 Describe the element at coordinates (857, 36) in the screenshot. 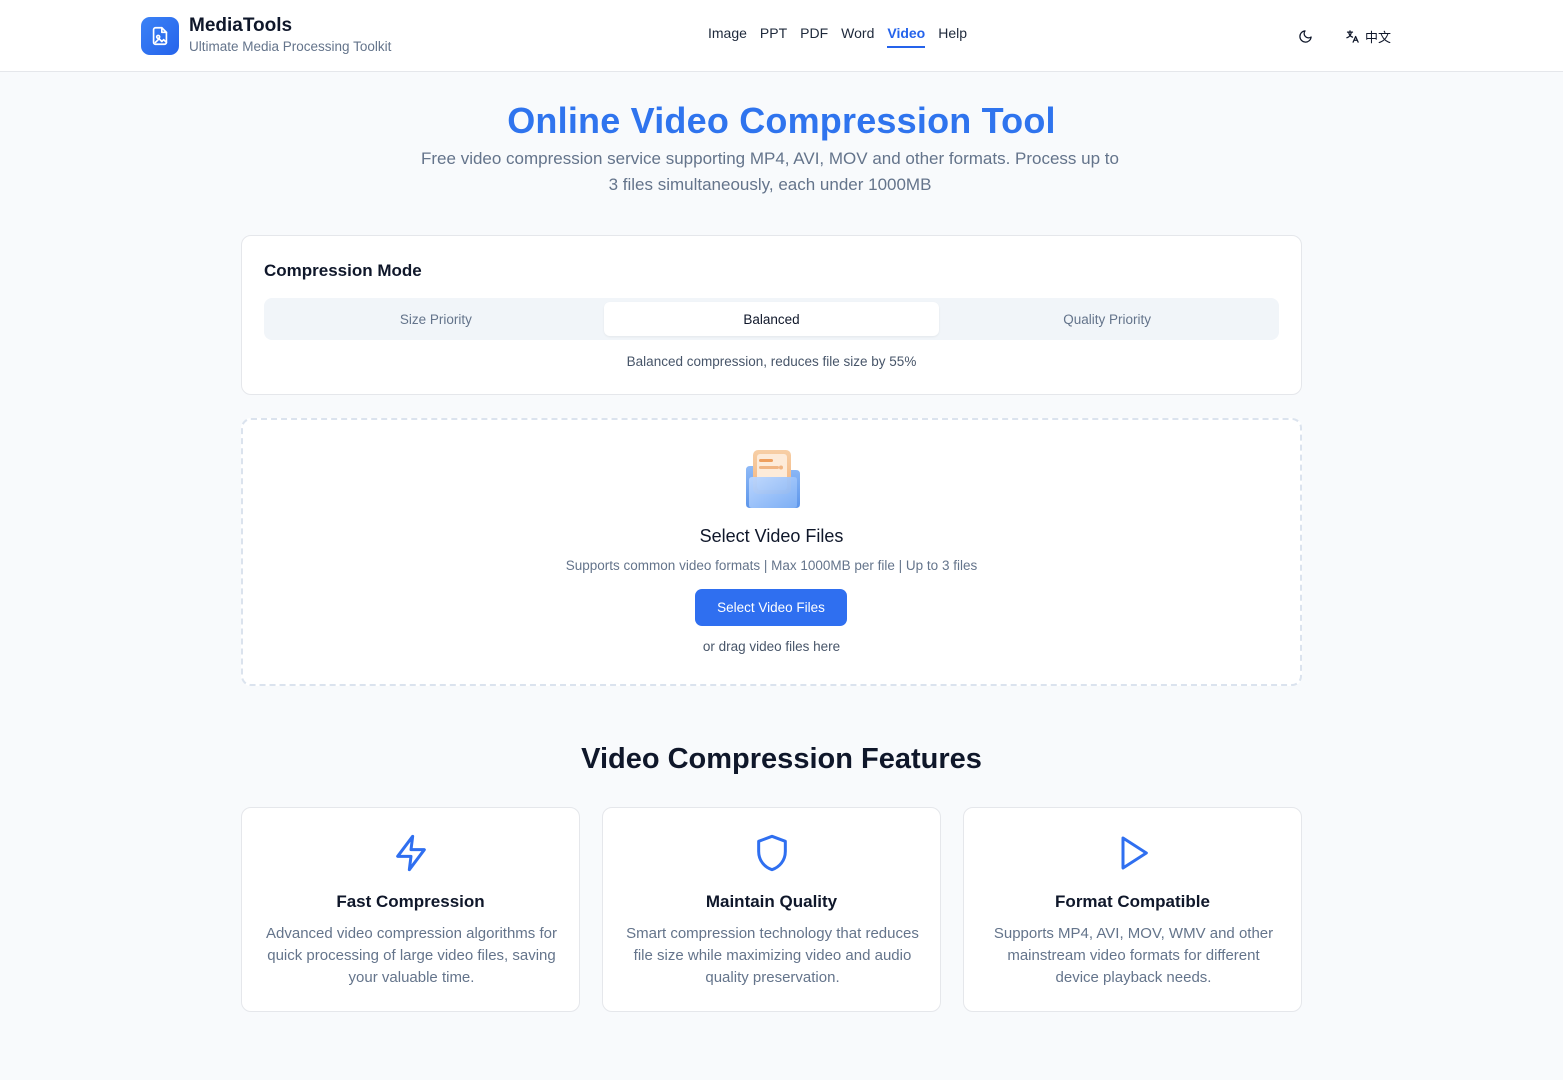

I see `nav-word: Word` at that location.